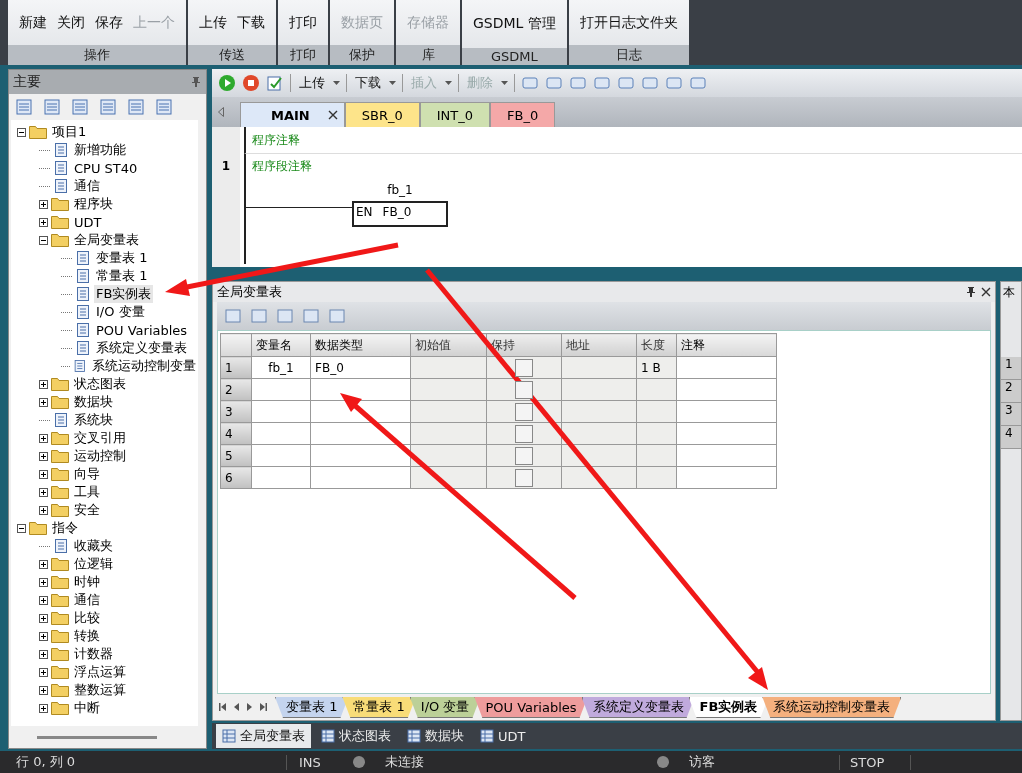 Image resolution: width=1022 pixels, height=773 pixels. I want to click on scroll-left-icon, so click(221, 112).